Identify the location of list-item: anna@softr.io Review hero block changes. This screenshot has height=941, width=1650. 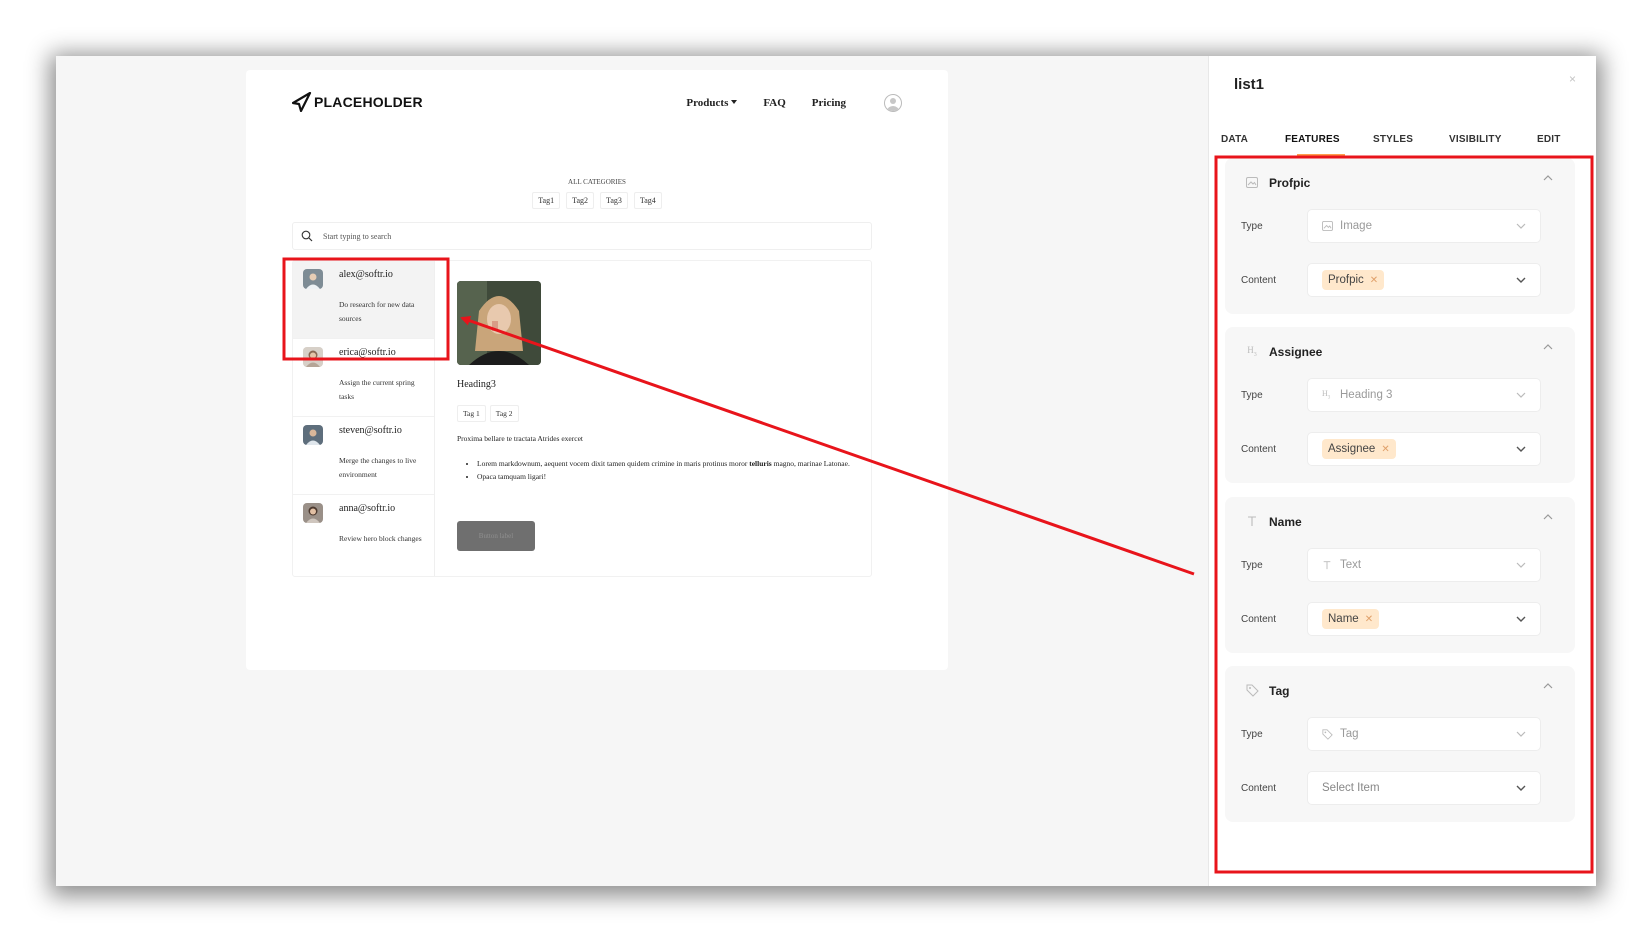
(363, 534).